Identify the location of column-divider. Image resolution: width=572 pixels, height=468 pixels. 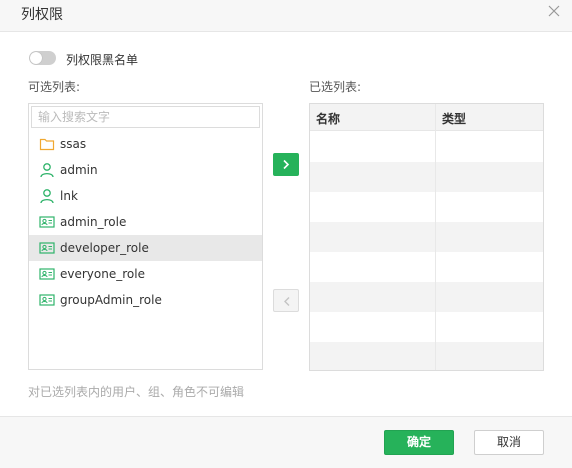
(435, 237).